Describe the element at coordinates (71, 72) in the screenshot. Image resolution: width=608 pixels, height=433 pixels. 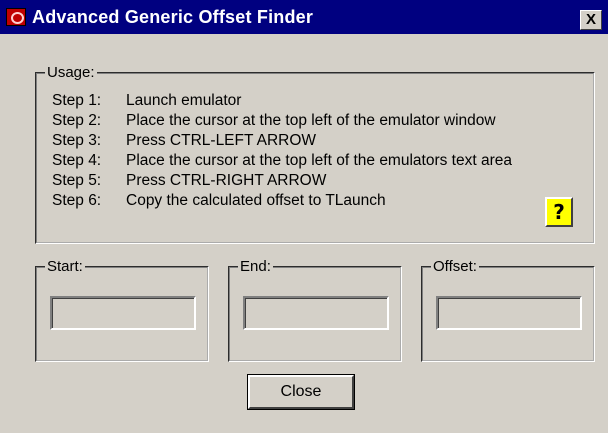
I see `usage-caption: Usage:` at that location.